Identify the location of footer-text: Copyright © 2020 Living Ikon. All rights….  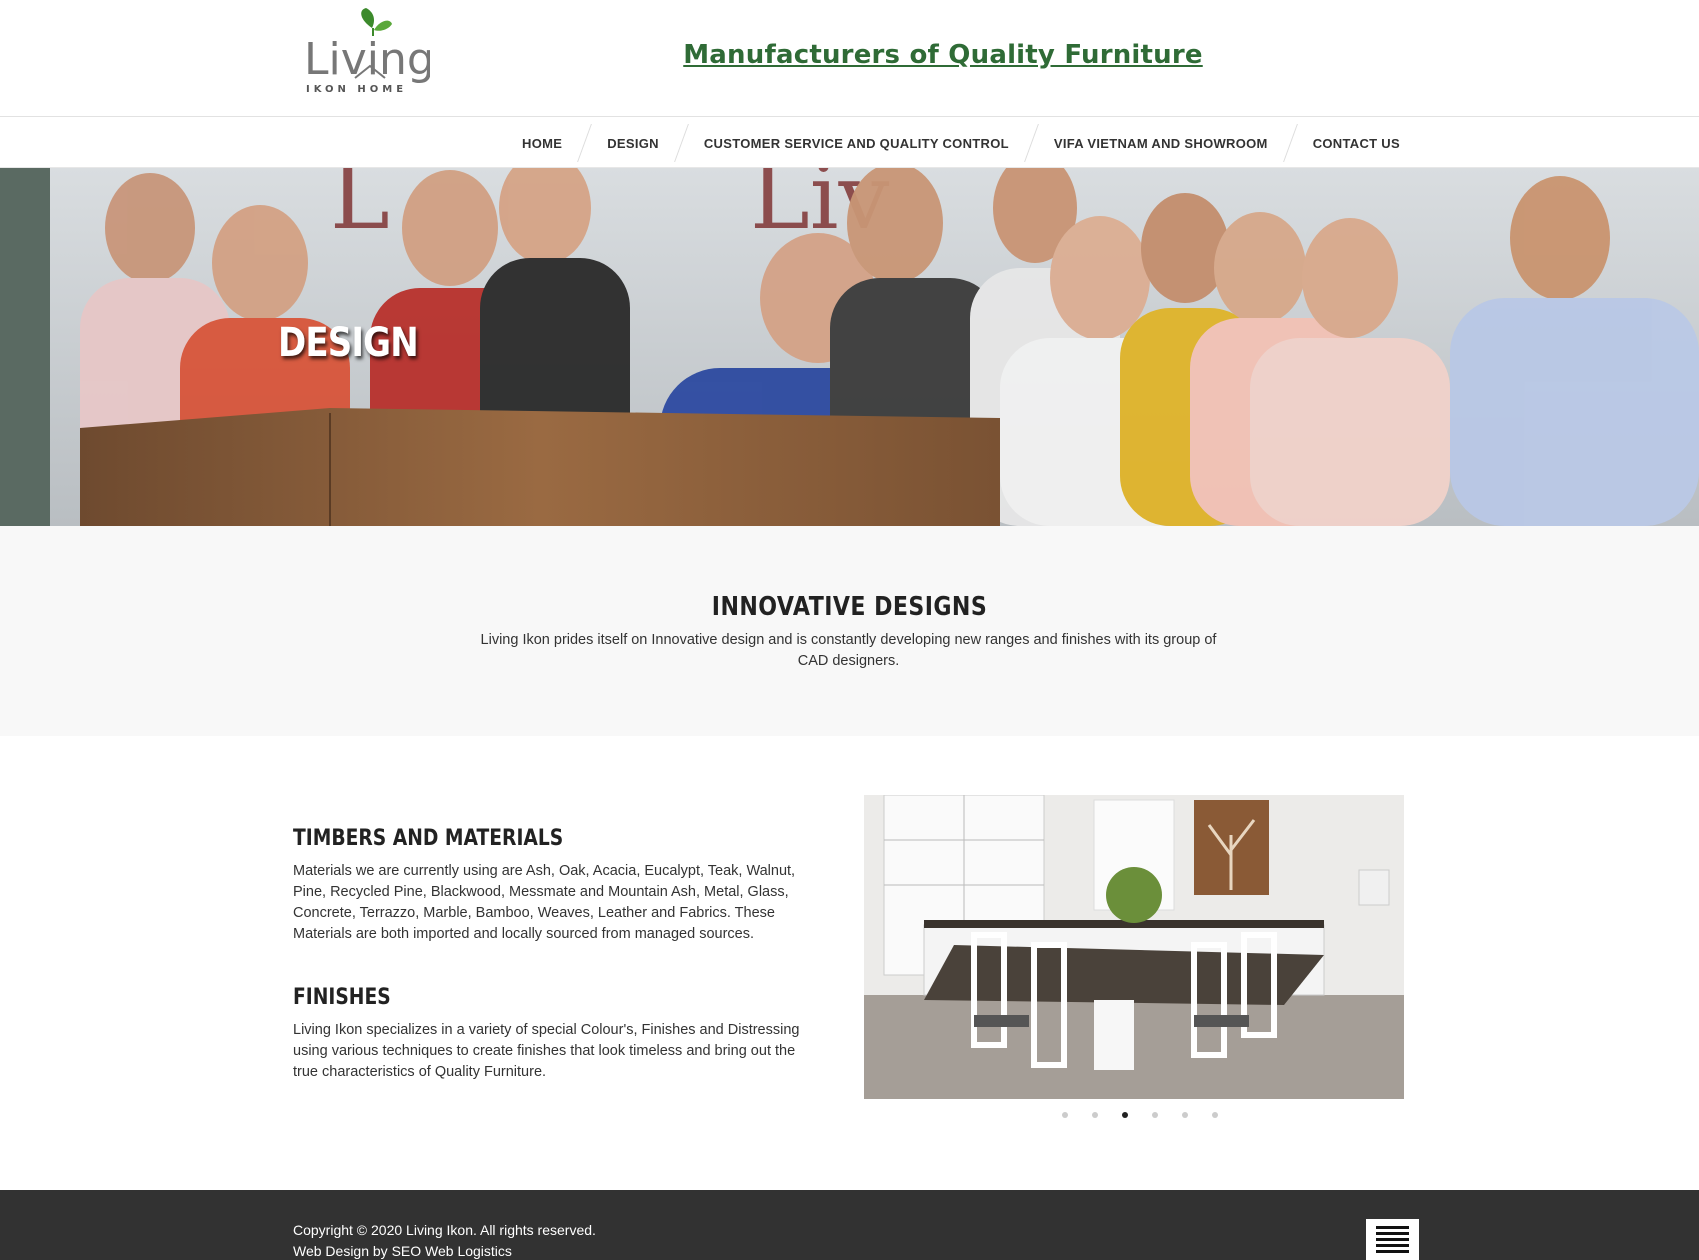
(444, 1240).